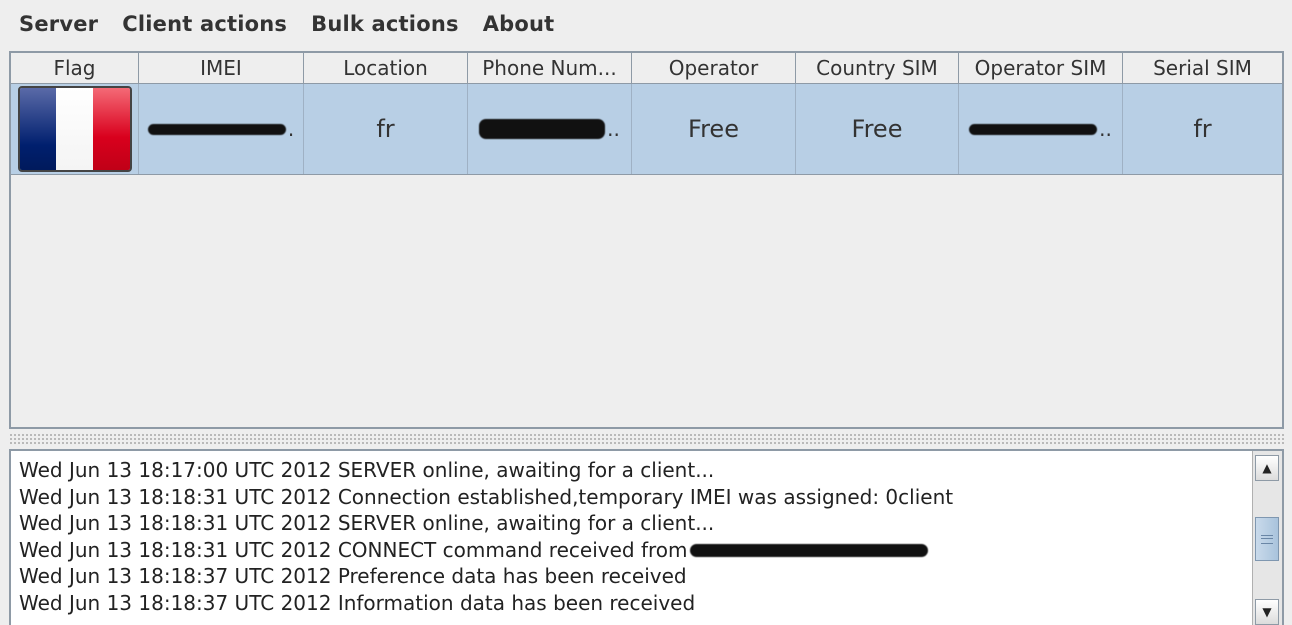  Describe the element at coordinates (1033, 129) in the screenshot. I see `redacted-operator-sim` at that location.